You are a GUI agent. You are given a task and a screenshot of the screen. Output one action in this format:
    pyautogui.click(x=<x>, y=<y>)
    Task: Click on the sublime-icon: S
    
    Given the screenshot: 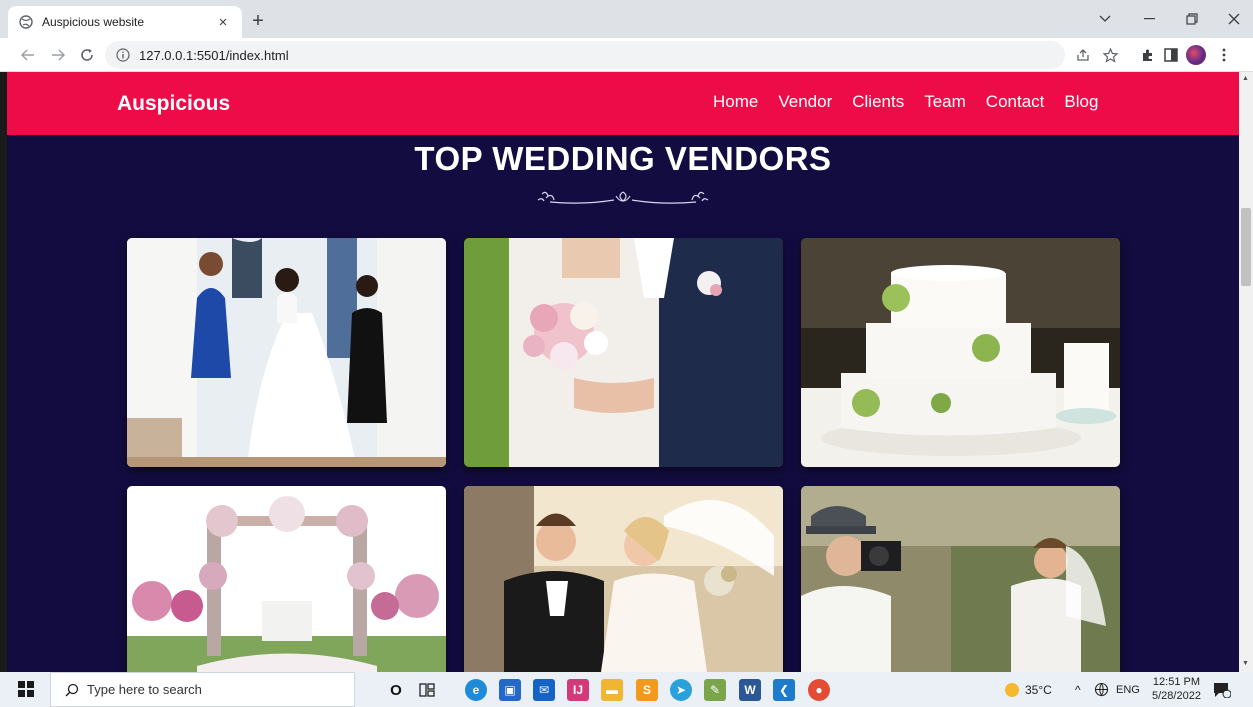 What is the action you would take?
    pyautogui.click(x=647, y=690)
    